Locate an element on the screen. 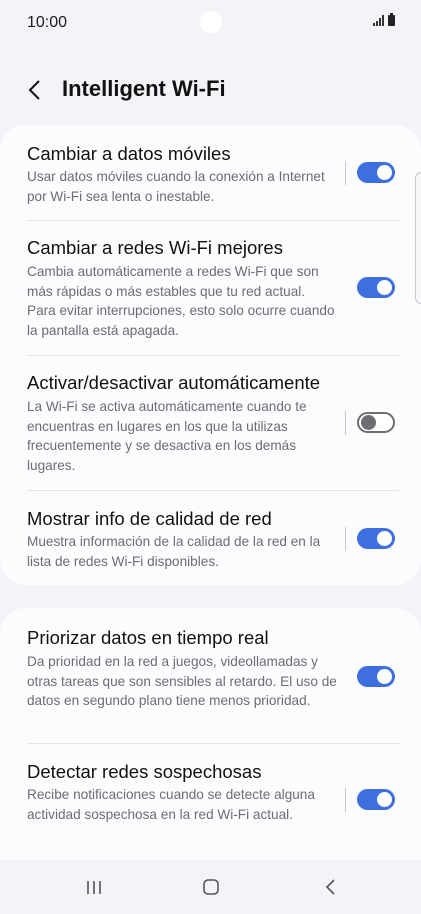 This screenshot has width=421, height=914. prioritize-realtime-data-toggle is located at coordinates (376, 676).